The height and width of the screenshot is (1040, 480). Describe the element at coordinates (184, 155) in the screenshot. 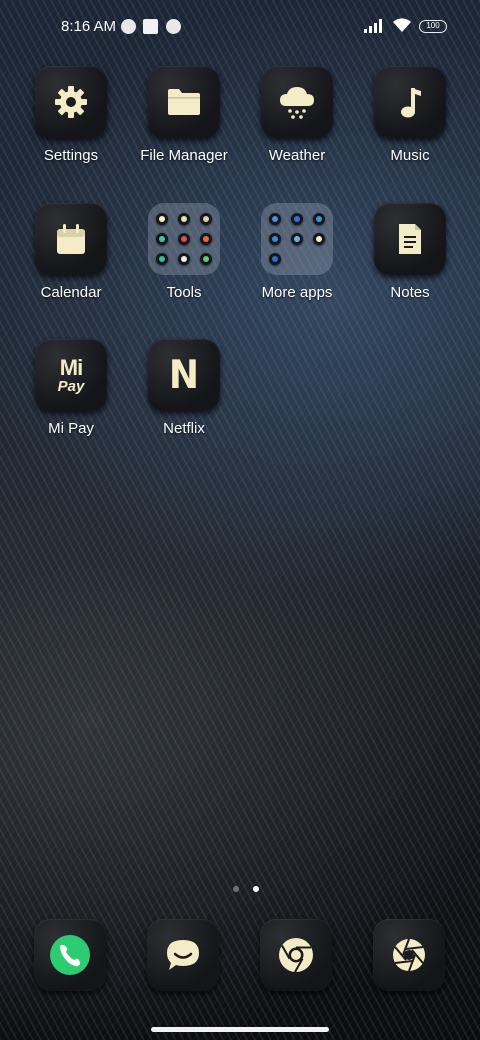

I see `app-label: File Manager` at that location.